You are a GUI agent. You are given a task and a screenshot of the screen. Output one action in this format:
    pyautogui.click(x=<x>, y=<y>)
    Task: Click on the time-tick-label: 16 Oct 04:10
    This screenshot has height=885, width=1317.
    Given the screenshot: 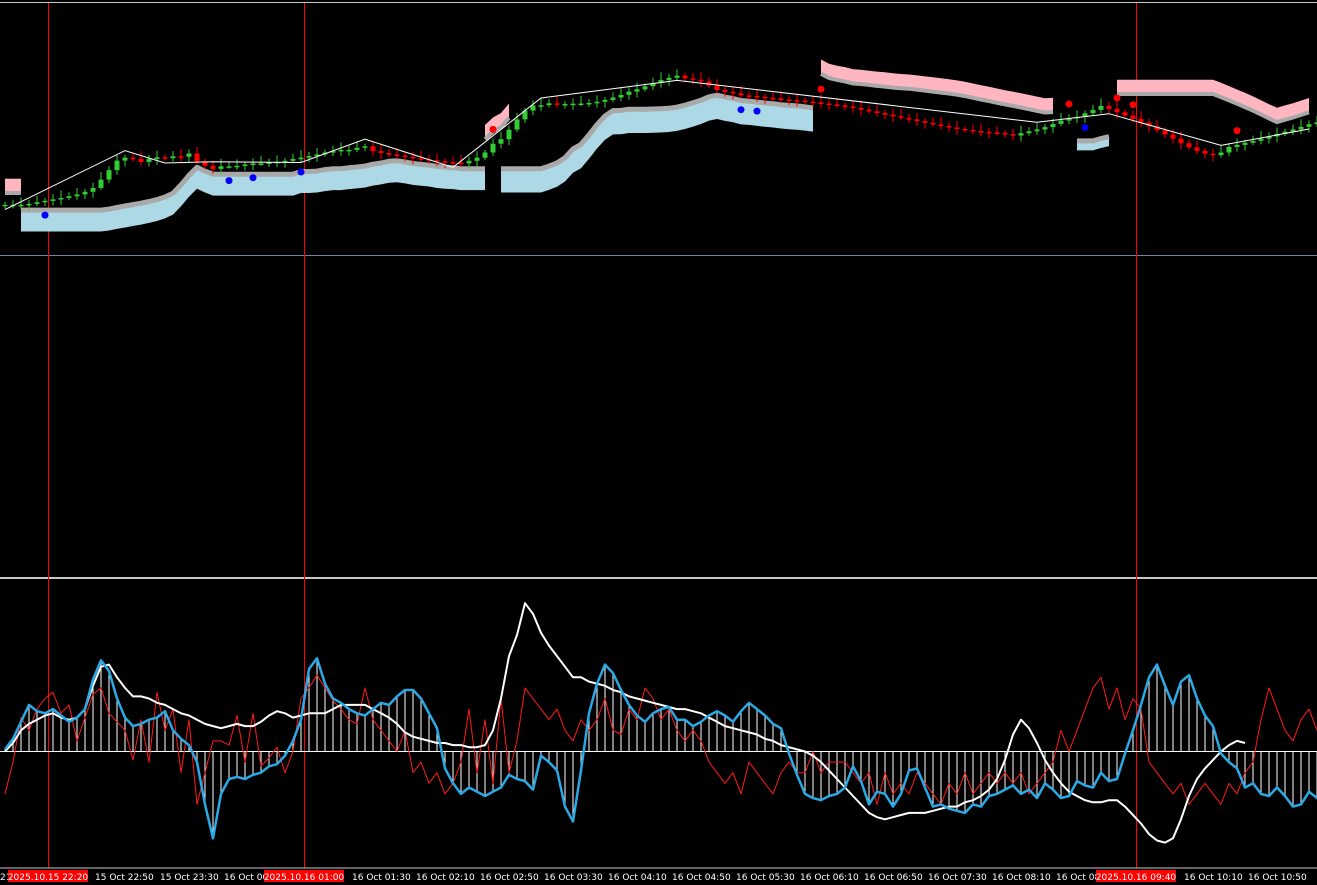 What is the action you would take?
    pyautogui.click(x=637, y=878)
    